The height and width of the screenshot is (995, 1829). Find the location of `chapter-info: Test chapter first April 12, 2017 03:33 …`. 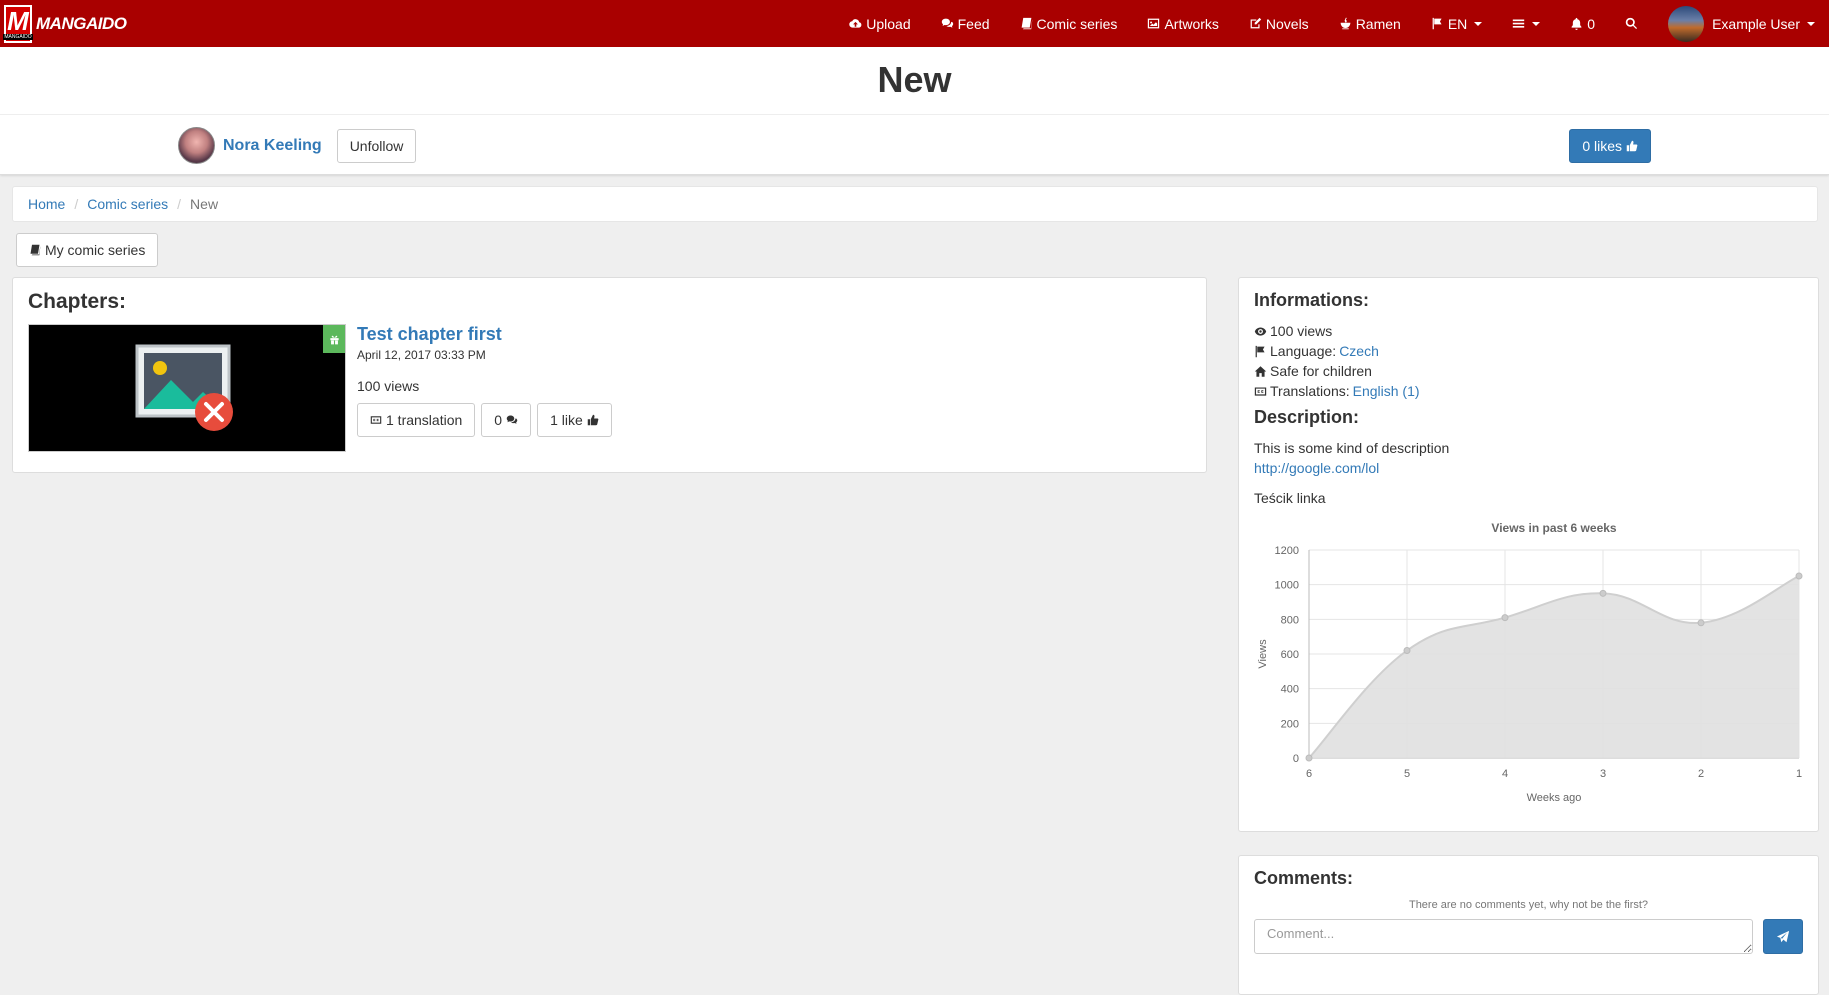

chapter-info: Test chapter first April 12, 2017 03:33 … is located at coordinates (484, 388).